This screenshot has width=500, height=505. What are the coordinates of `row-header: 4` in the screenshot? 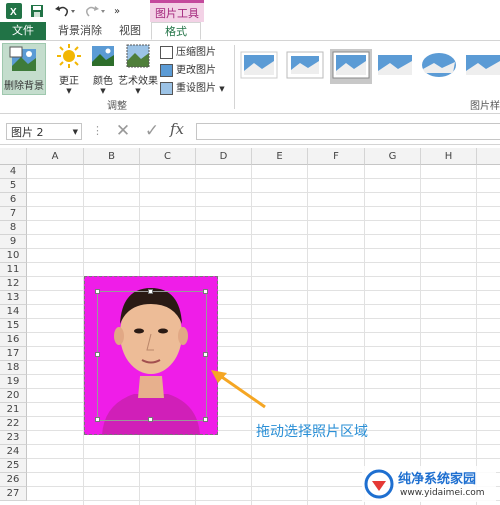 It's located at (13, 172).